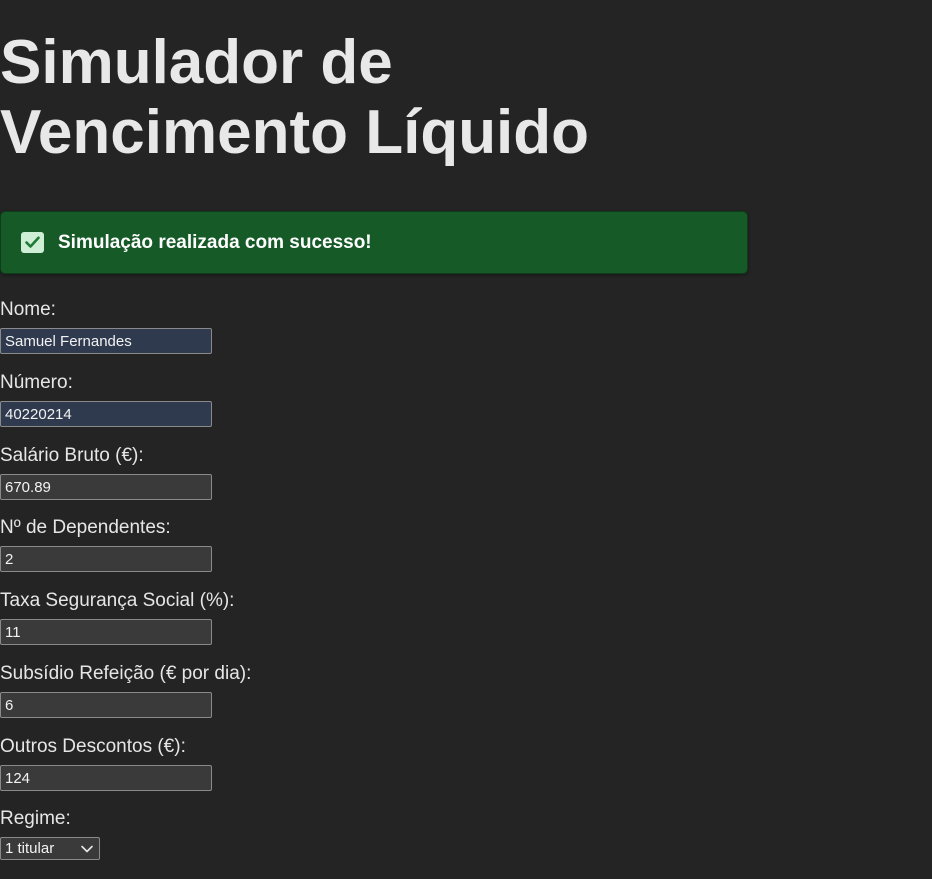 The height and width of the screenshot is (879, 932). I want to click on descontos-input, so click(106, 778).